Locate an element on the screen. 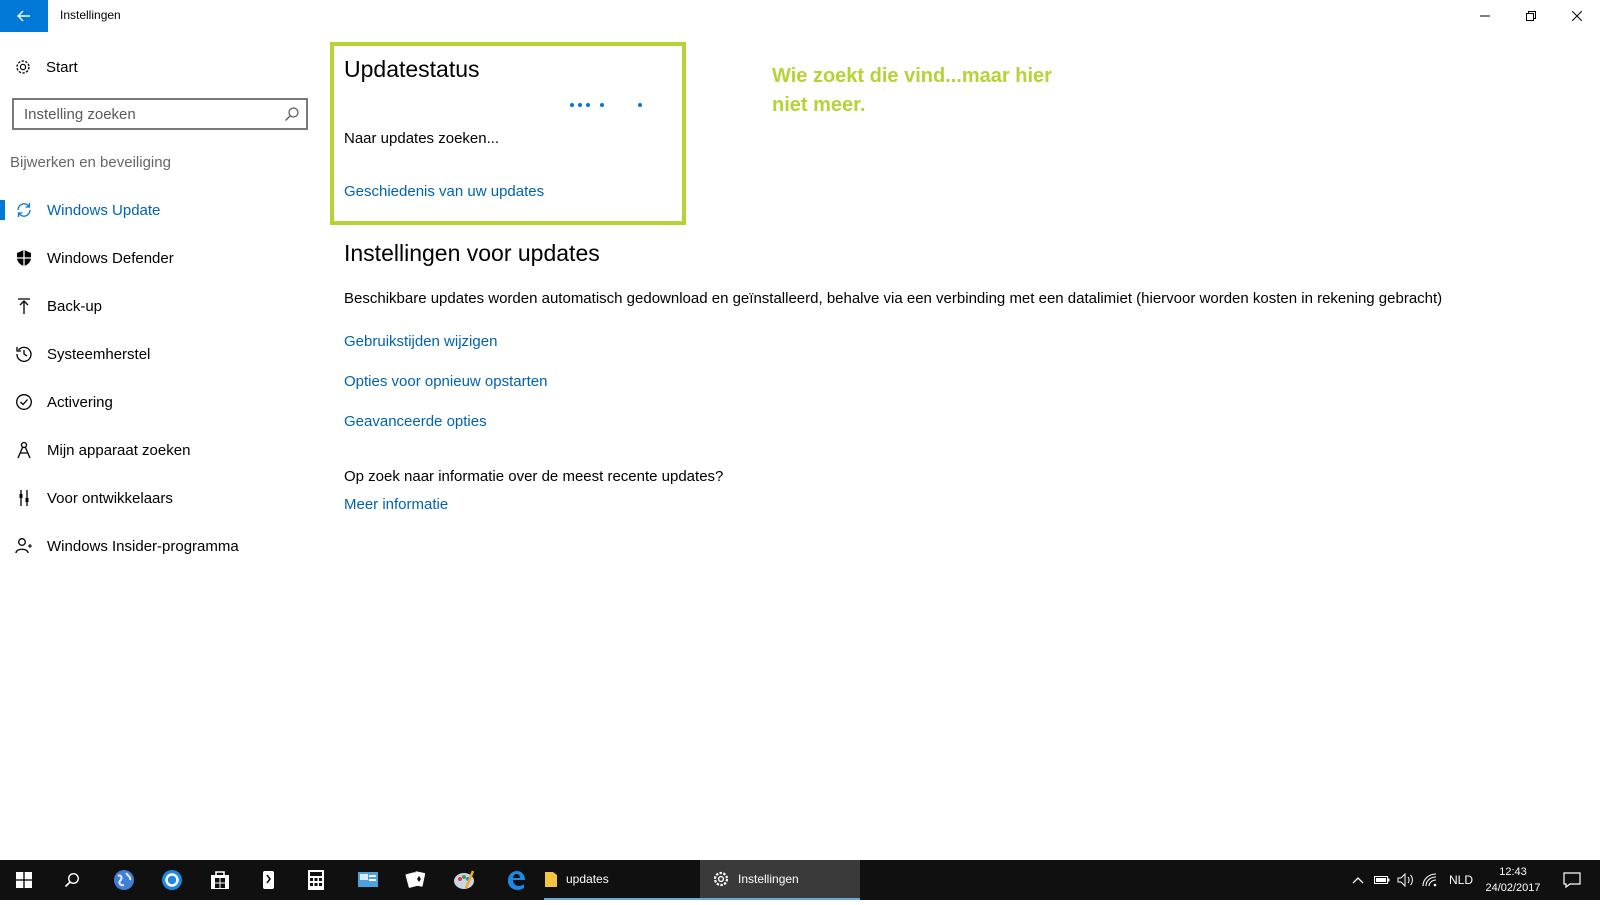  taskbar-app-label: Instellingen is located at coordinates (768, 879).